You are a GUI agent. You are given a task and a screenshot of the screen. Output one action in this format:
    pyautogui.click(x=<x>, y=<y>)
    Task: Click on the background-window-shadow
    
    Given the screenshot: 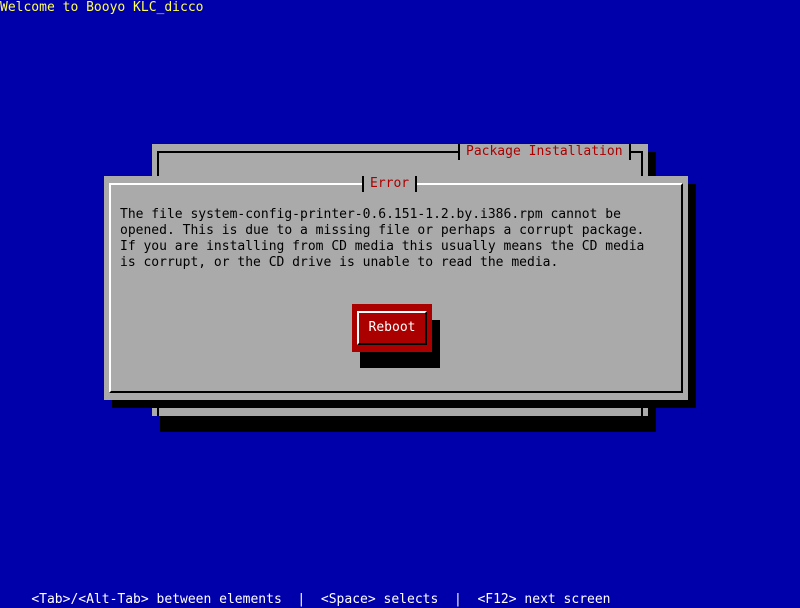 What is the action you would take?
    pyautogui.click(x=408, y=424)
    